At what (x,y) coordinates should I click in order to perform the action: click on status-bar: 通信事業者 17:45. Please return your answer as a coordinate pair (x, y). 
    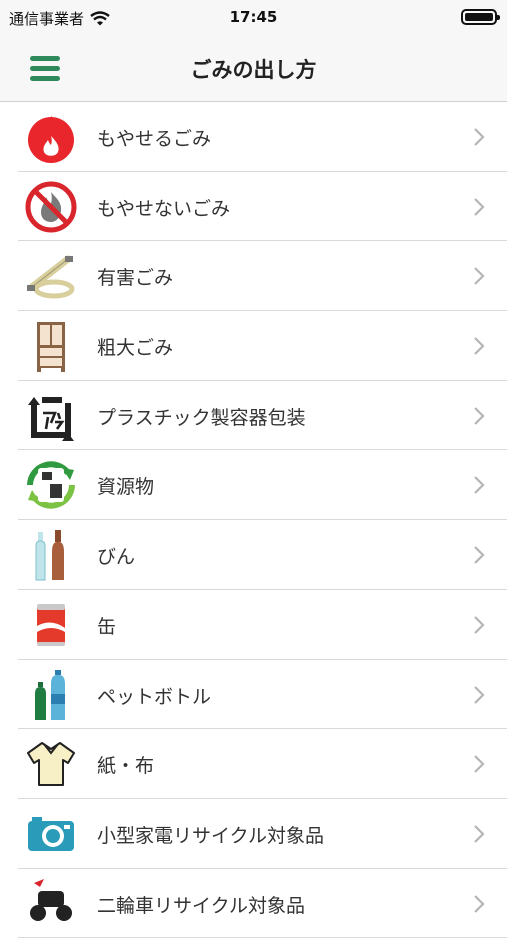
    Looking at the image, I should click on (253, 17).